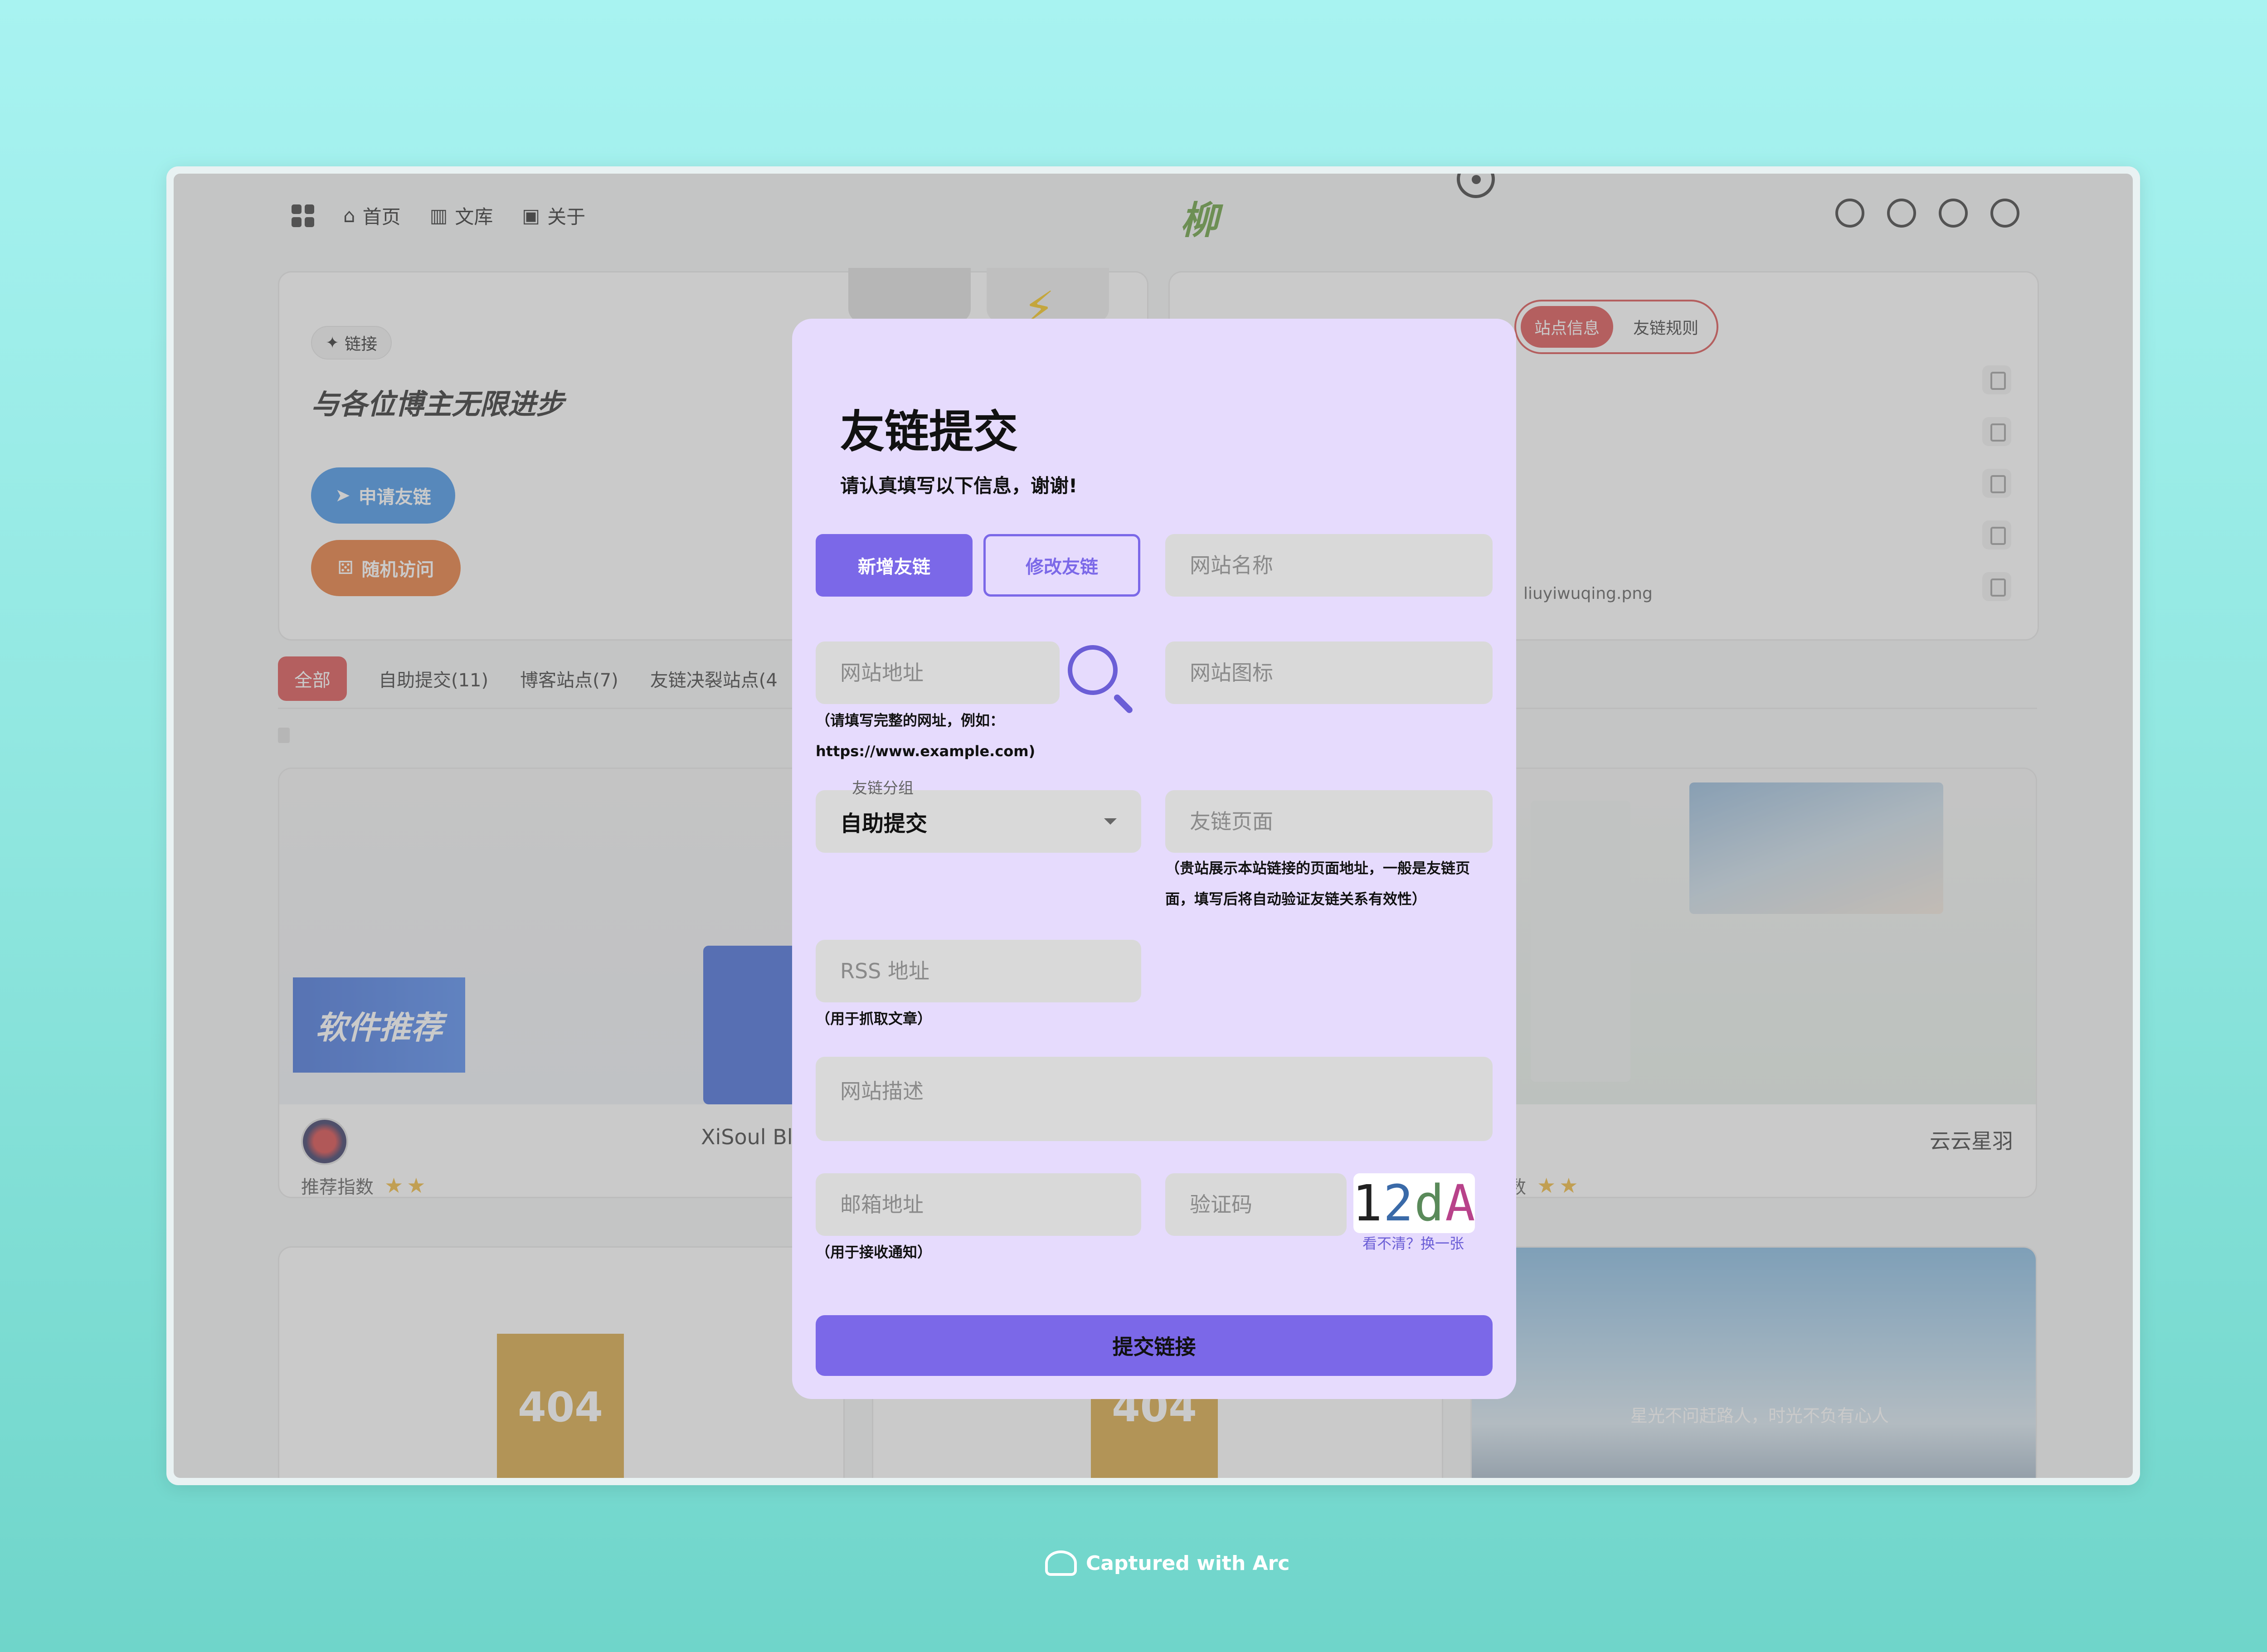 This screenshot has width=2267, height=1652. Describe the element at coordinates (1399, 1203) in the screenshot. I see `captcha-char: 2` at that location.